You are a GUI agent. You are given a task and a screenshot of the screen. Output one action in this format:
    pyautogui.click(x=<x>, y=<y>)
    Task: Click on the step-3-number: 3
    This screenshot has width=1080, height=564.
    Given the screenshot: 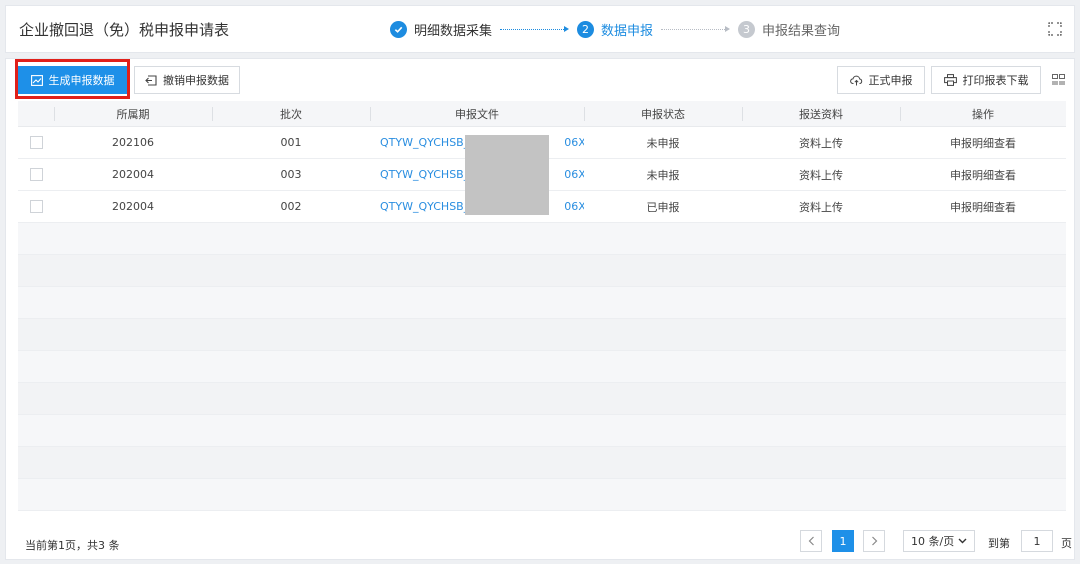 What is the action you would take?
    pyautogui.click(x=747, y=29)
    